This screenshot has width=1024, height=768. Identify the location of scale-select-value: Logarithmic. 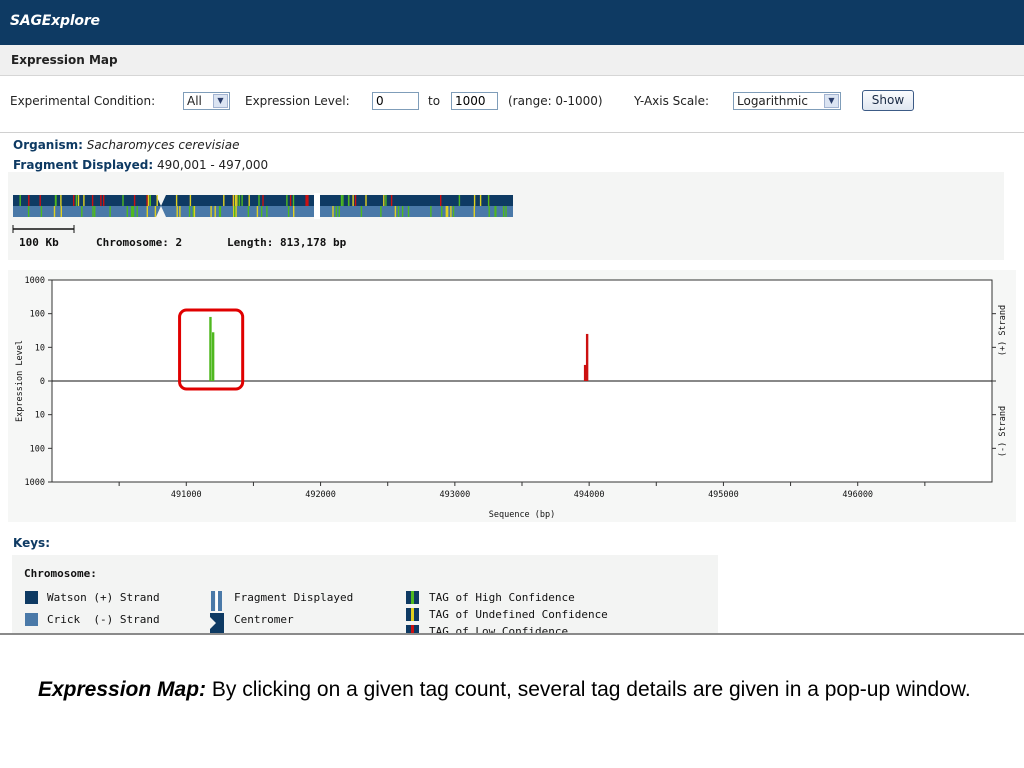
(772, 101).